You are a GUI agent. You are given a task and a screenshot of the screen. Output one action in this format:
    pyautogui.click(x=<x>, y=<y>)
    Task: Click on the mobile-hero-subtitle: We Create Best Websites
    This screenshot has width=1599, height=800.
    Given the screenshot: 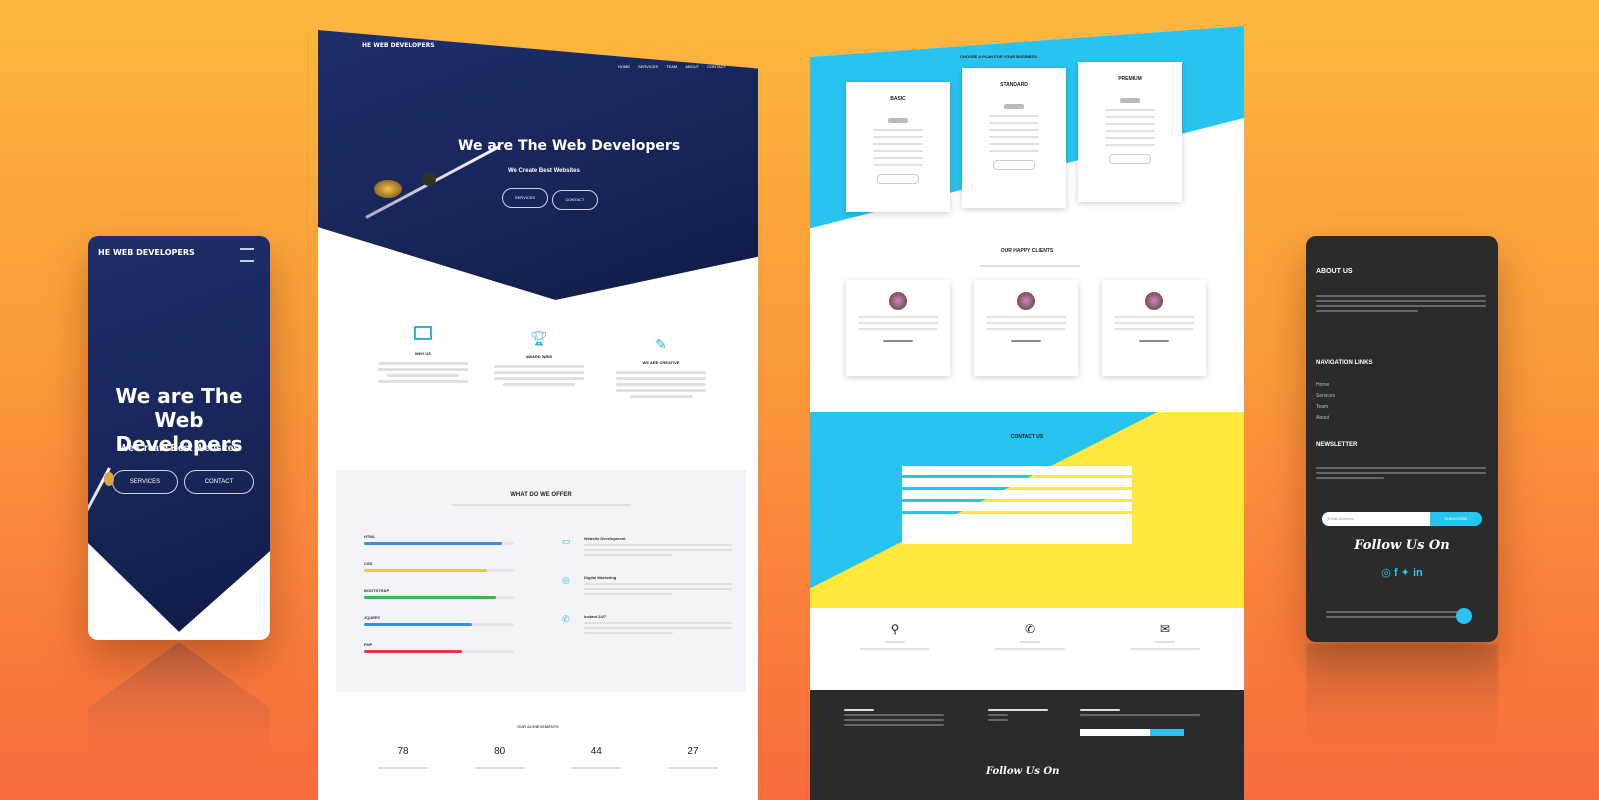 What is the action you would take?
    pyautogui.click(x=179, y=448)
    